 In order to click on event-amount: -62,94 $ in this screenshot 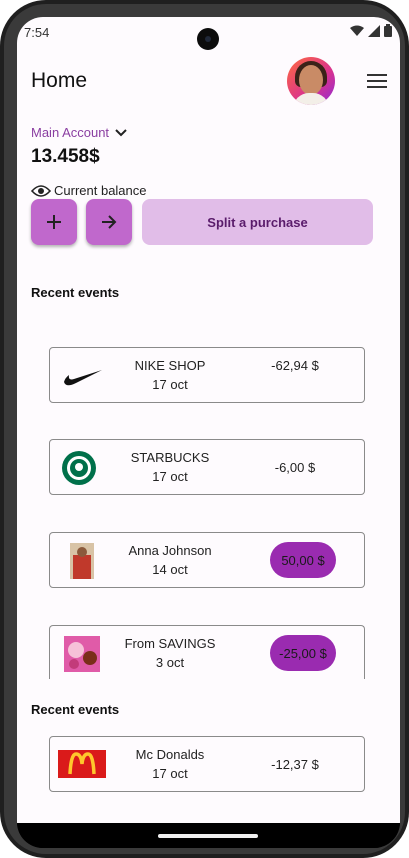, I will do `click(295, 365)`.